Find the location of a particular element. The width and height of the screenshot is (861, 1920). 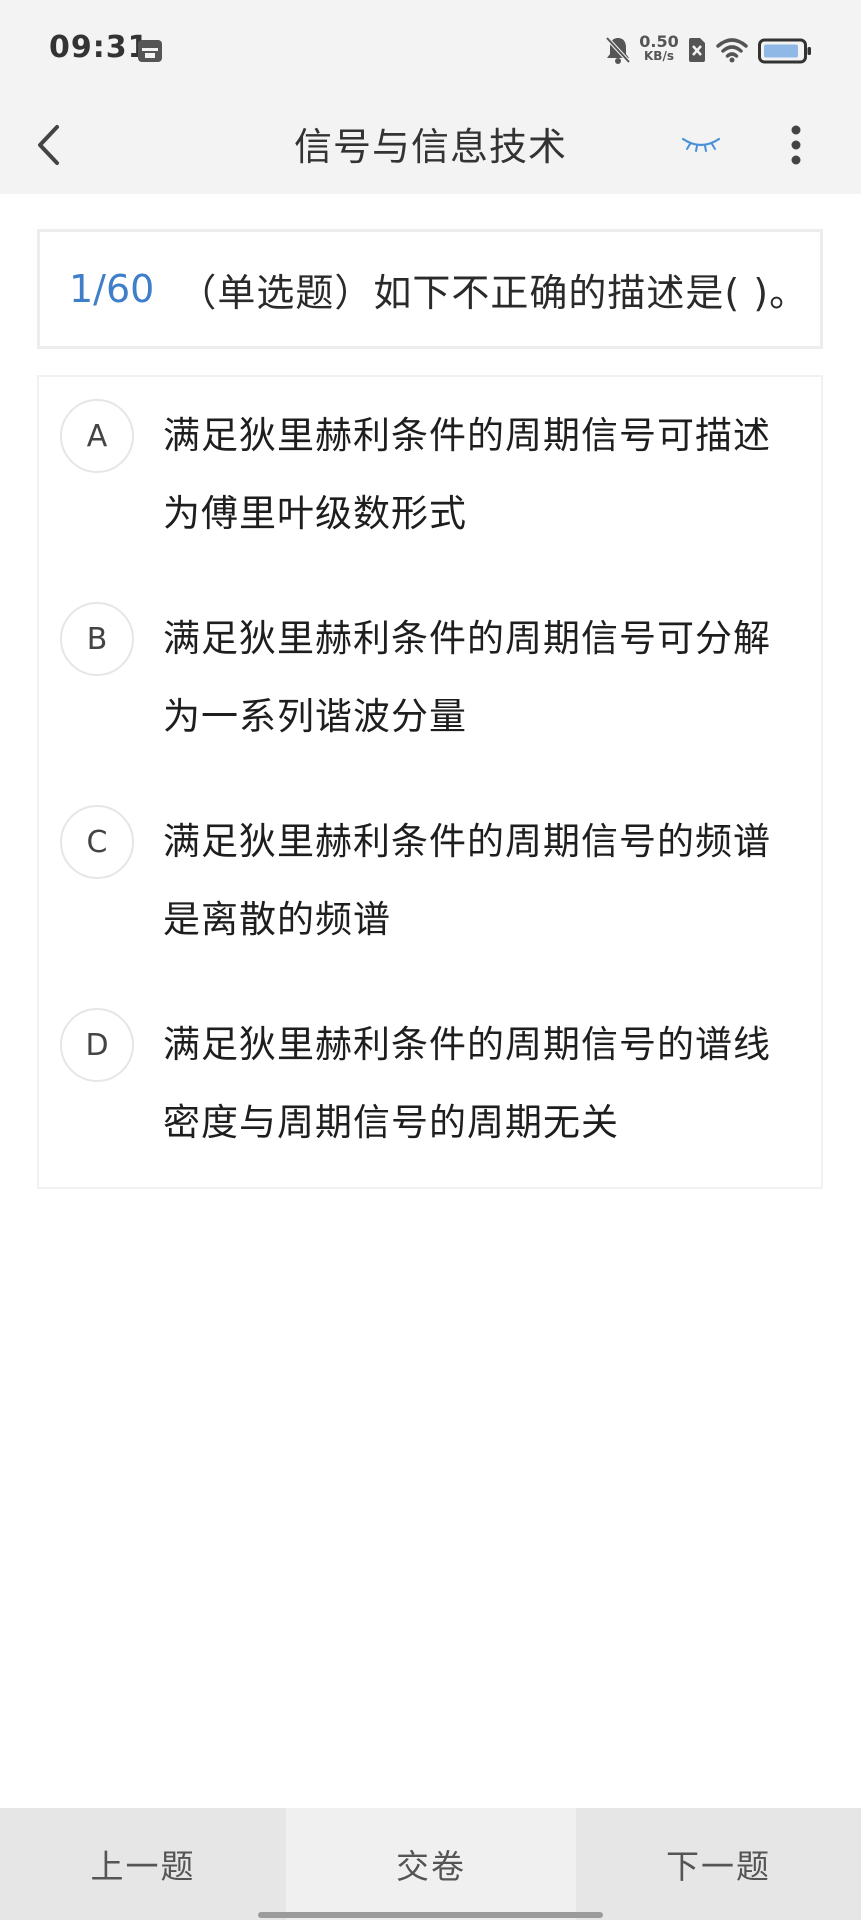

option-text: 满足狄里赫利条件的周期信号的频谱是离散的频谱 is located at coordinates (467, 880).